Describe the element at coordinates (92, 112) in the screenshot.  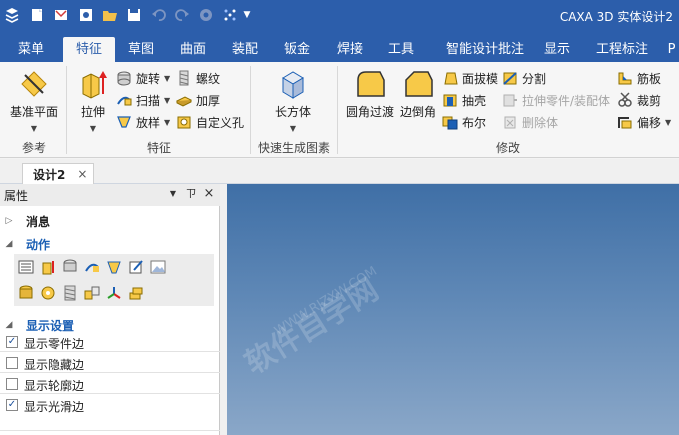
I see `extrude-label: 拉伸` at that location.